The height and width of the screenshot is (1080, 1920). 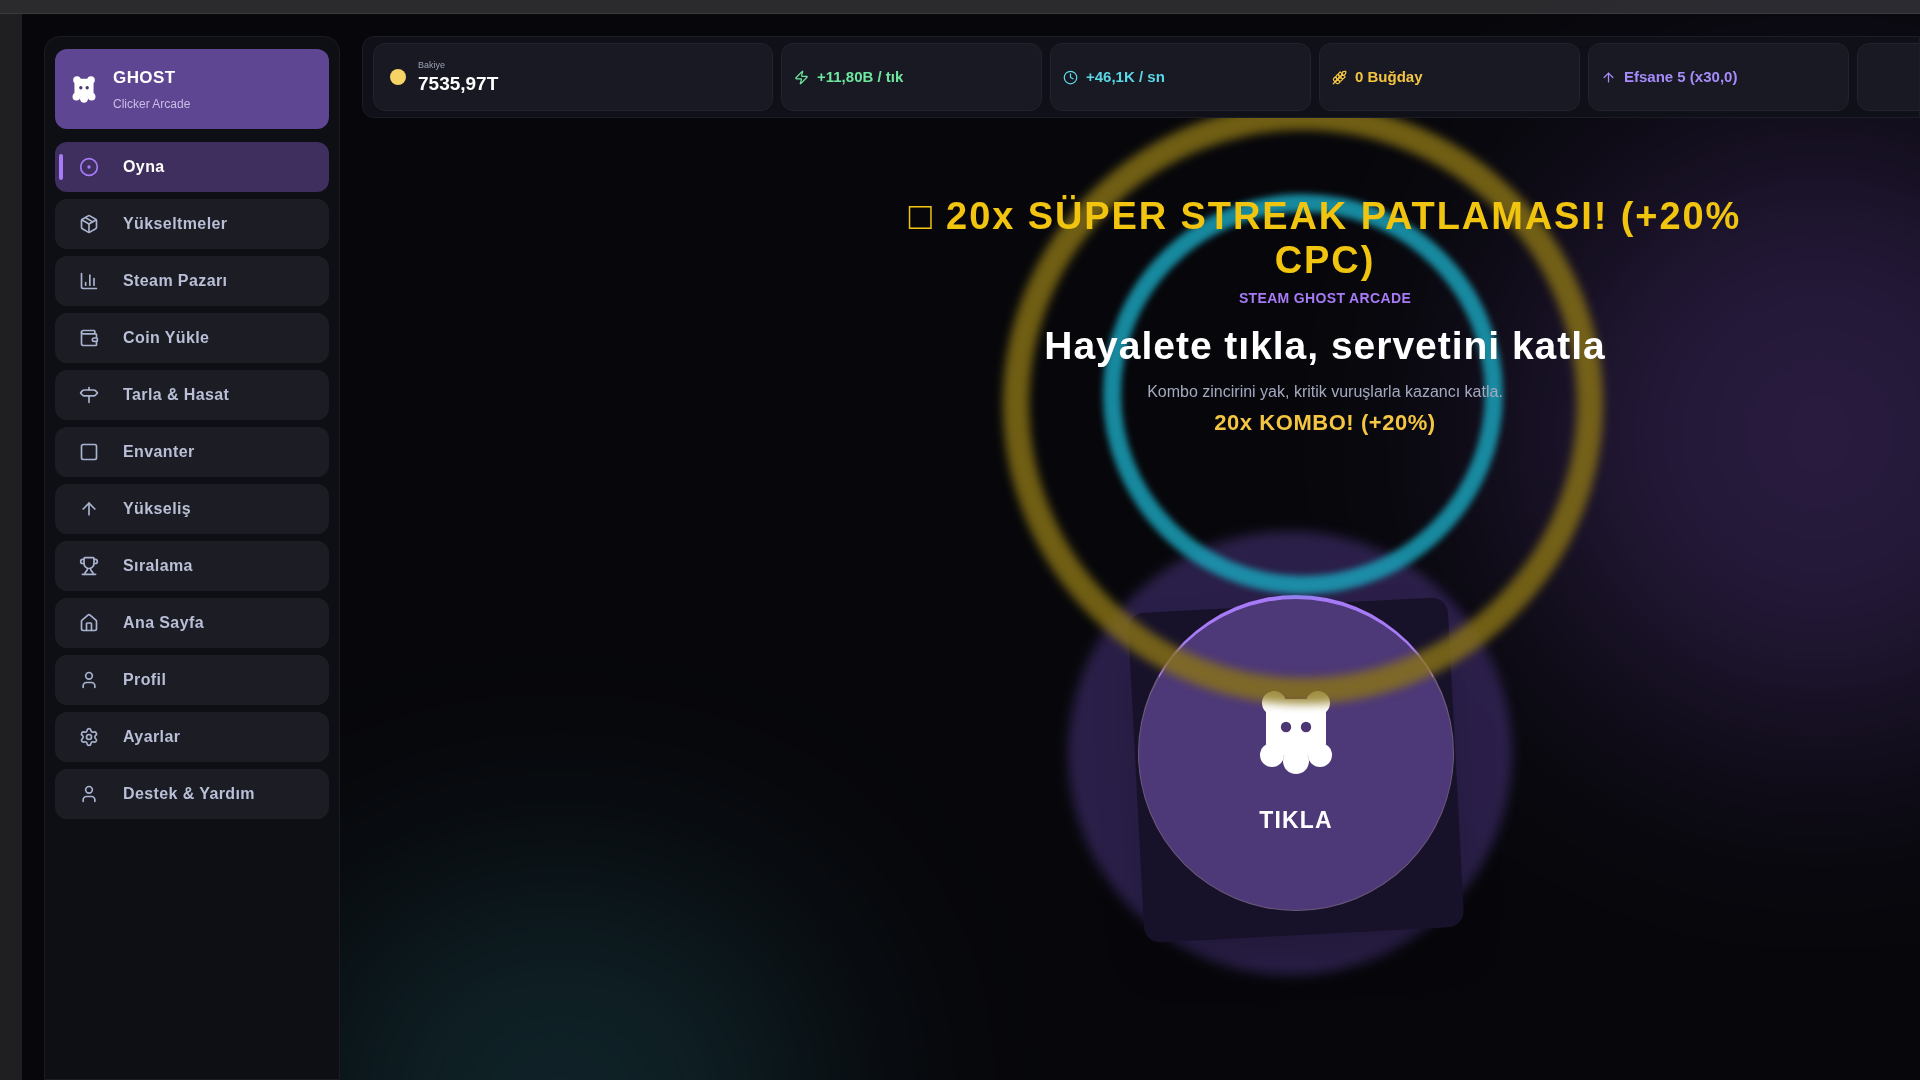 I want to click on trophy-icon, so click(x=89, y=566).